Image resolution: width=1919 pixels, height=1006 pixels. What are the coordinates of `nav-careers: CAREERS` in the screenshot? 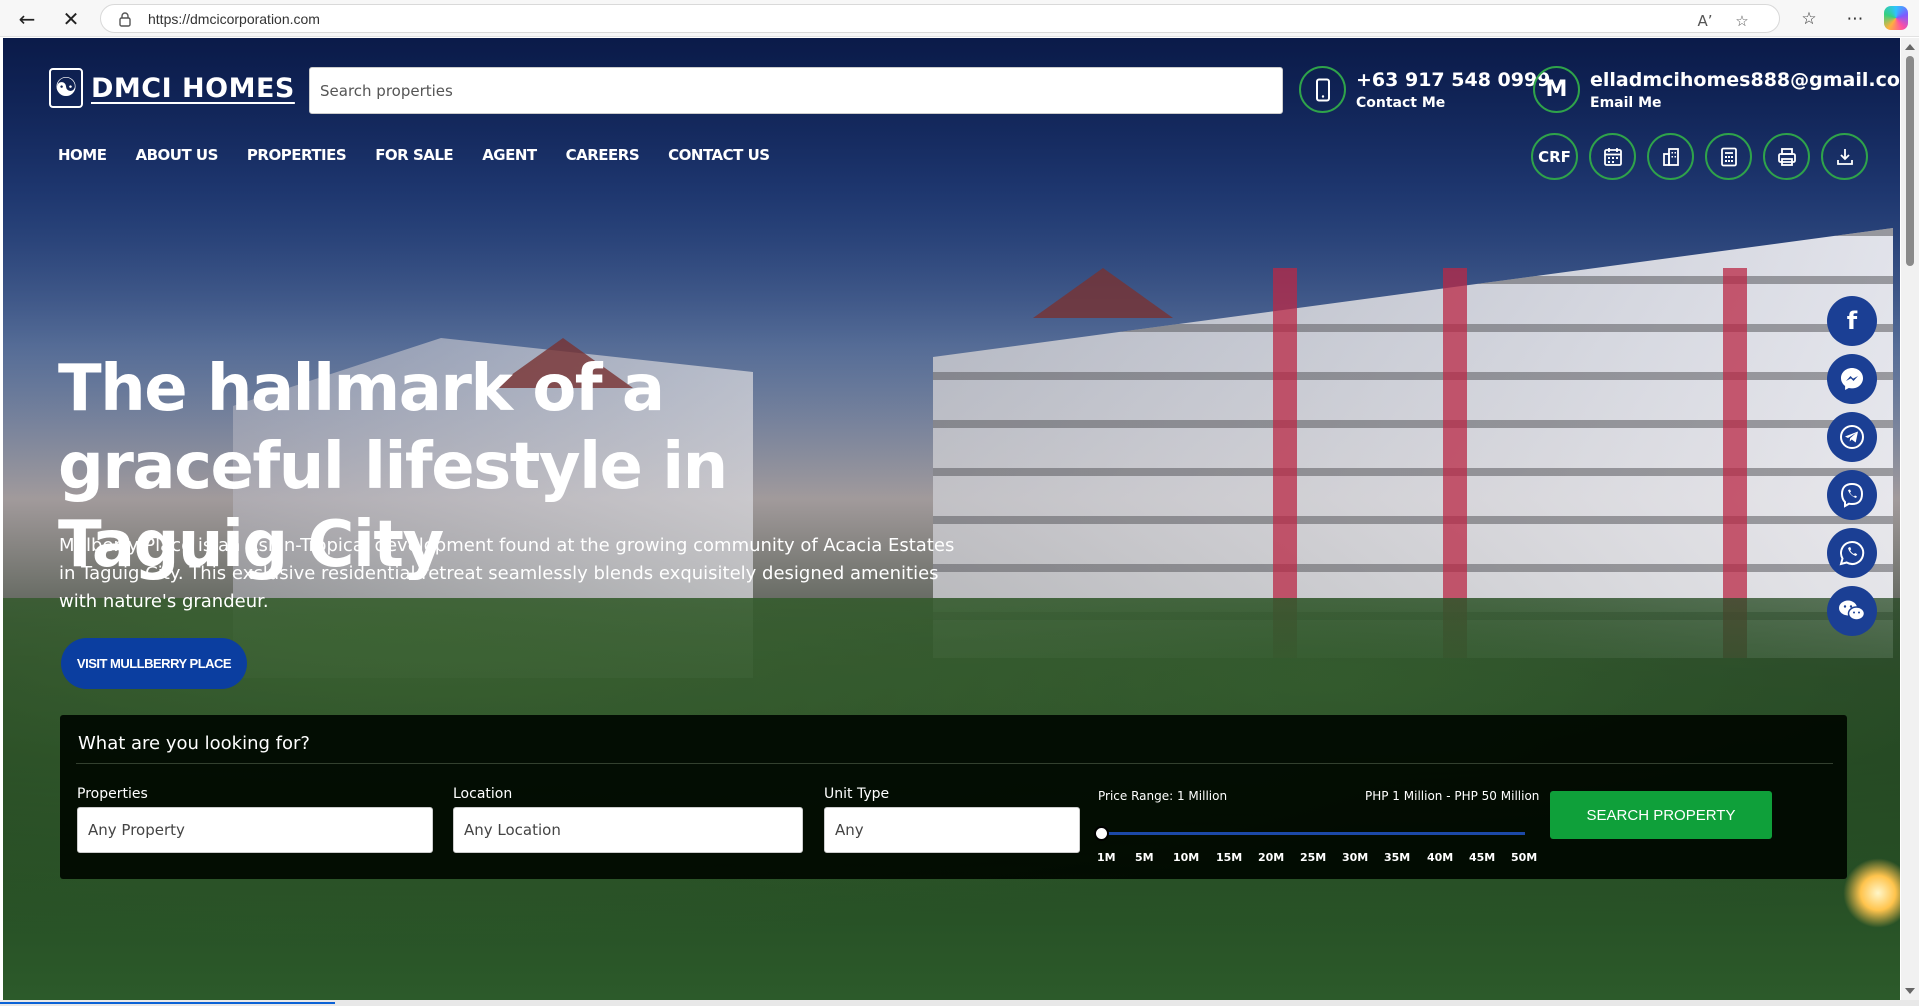 It's located at (603, 155).